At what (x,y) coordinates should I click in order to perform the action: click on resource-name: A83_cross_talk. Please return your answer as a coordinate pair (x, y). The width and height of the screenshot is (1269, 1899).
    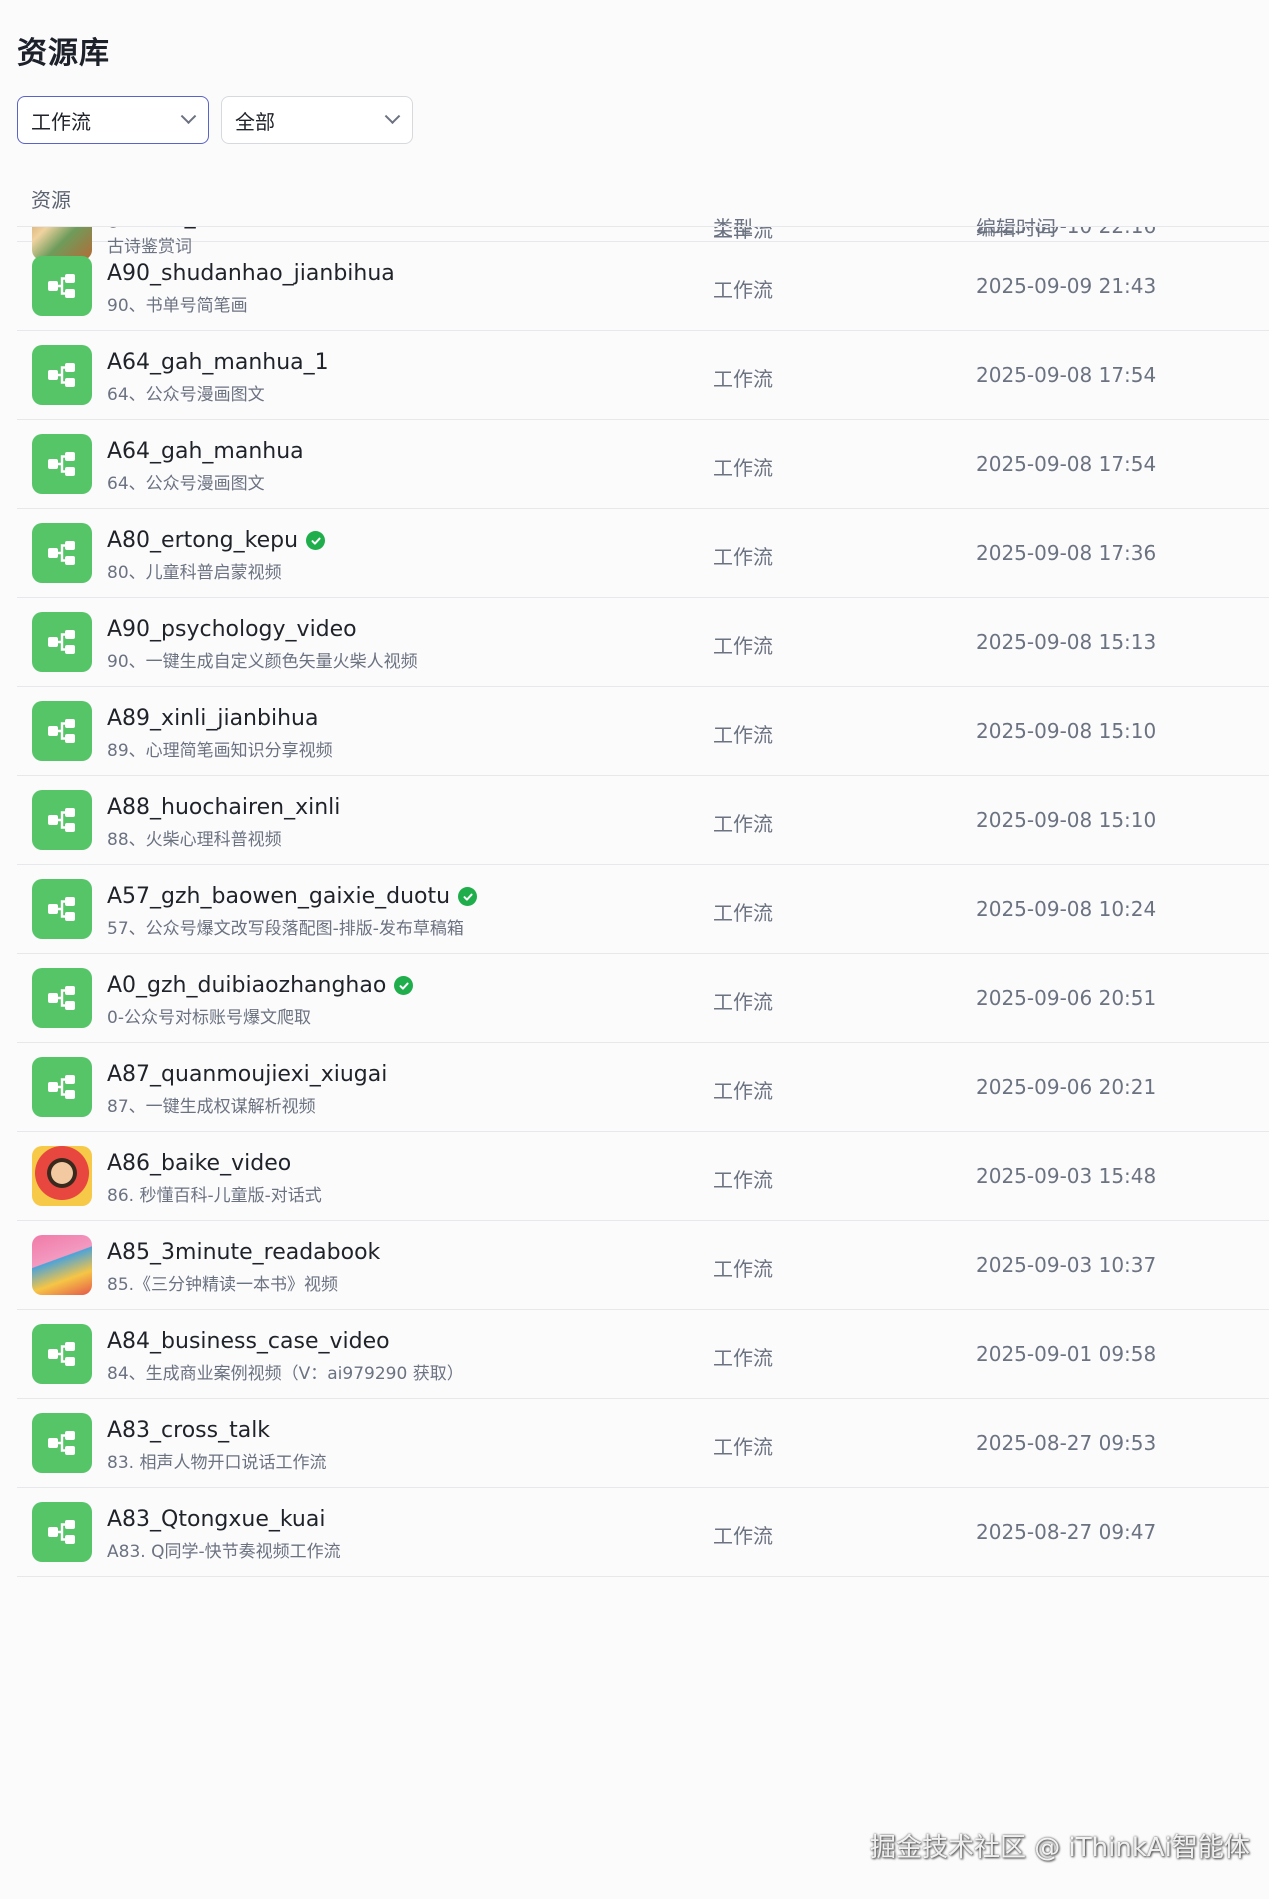
    Looking at the image, I should click on (188, 1430).